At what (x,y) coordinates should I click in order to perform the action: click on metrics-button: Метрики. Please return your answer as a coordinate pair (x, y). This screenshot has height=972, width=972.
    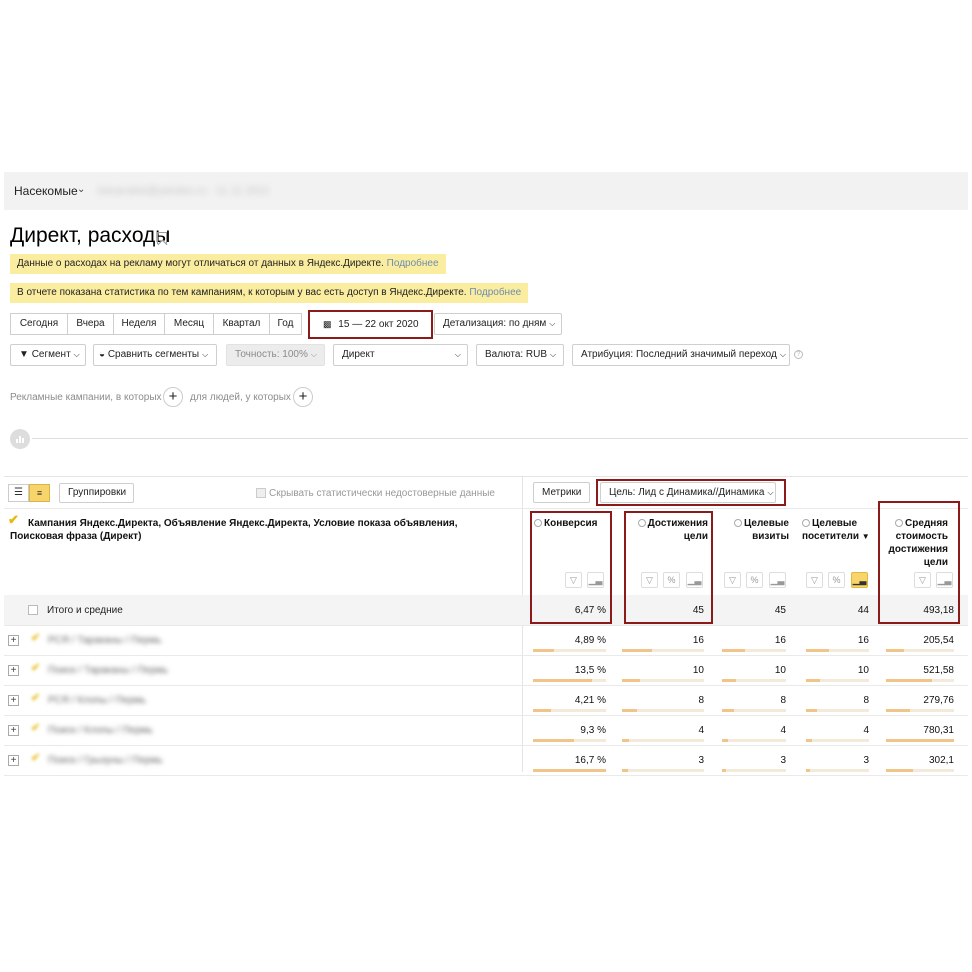
    Looking at the image, I should click on (561, 492).